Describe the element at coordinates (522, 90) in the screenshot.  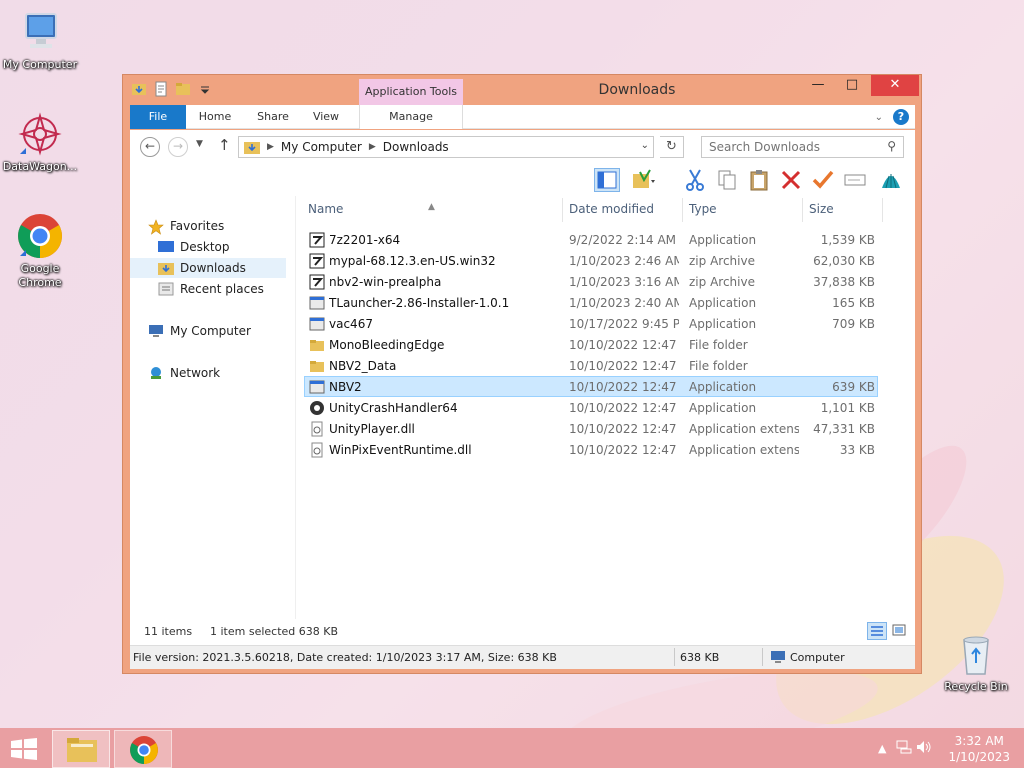
I see `title-bar: Application Tools Downloads — □ ✕` at that location.